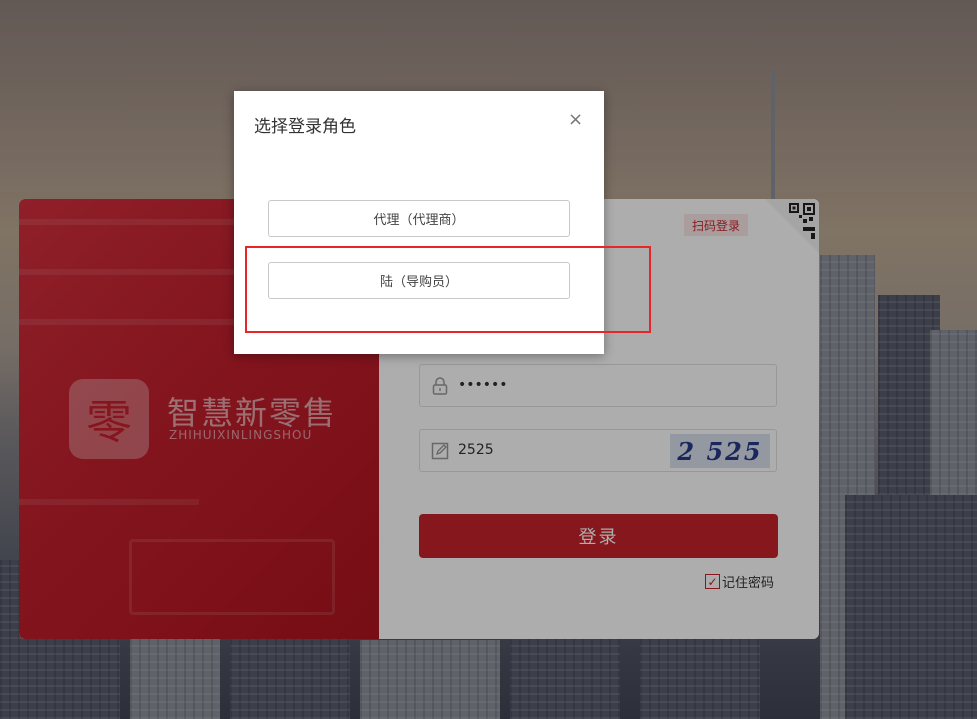 Image resolution: width=977 pixels, height=719 pixels. What do you see at coordinates (419, 218) in the screenshot?
I see `role-agent-button: 代理（代理商）` at bounding box center [419, 218].